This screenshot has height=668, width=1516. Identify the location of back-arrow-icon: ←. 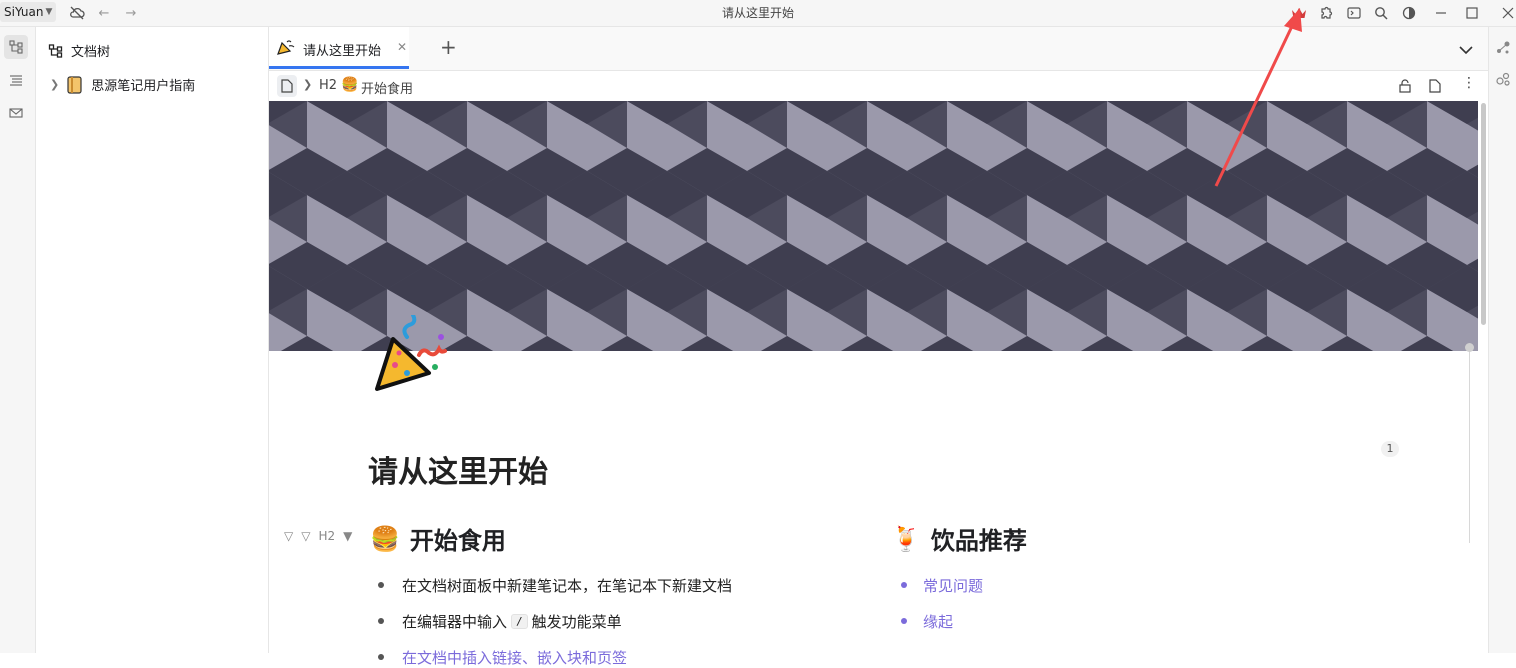
(104, 13).